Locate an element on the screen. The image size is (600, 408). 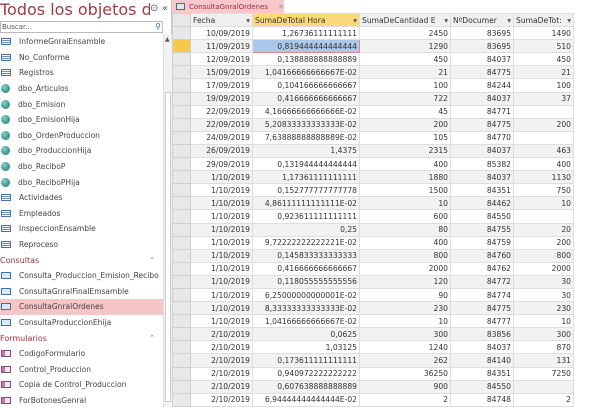
nav-item: Copia de Control_Produccion is located at coordinates (81, 385).